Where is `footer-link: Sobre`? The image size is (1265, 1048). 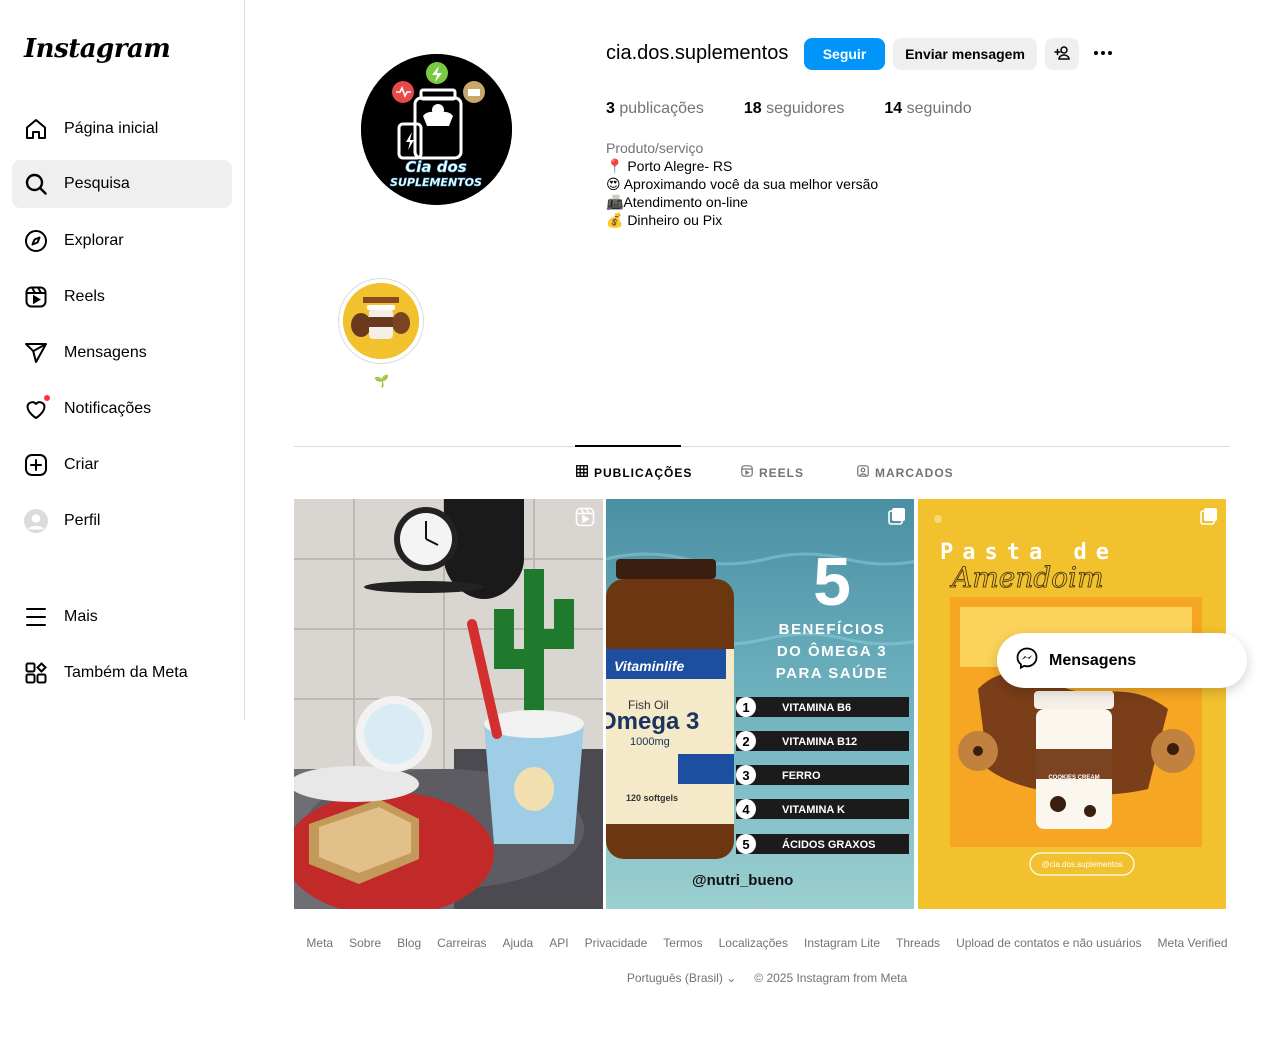 footer-link: Sobre is located at coordinates (365, 943).